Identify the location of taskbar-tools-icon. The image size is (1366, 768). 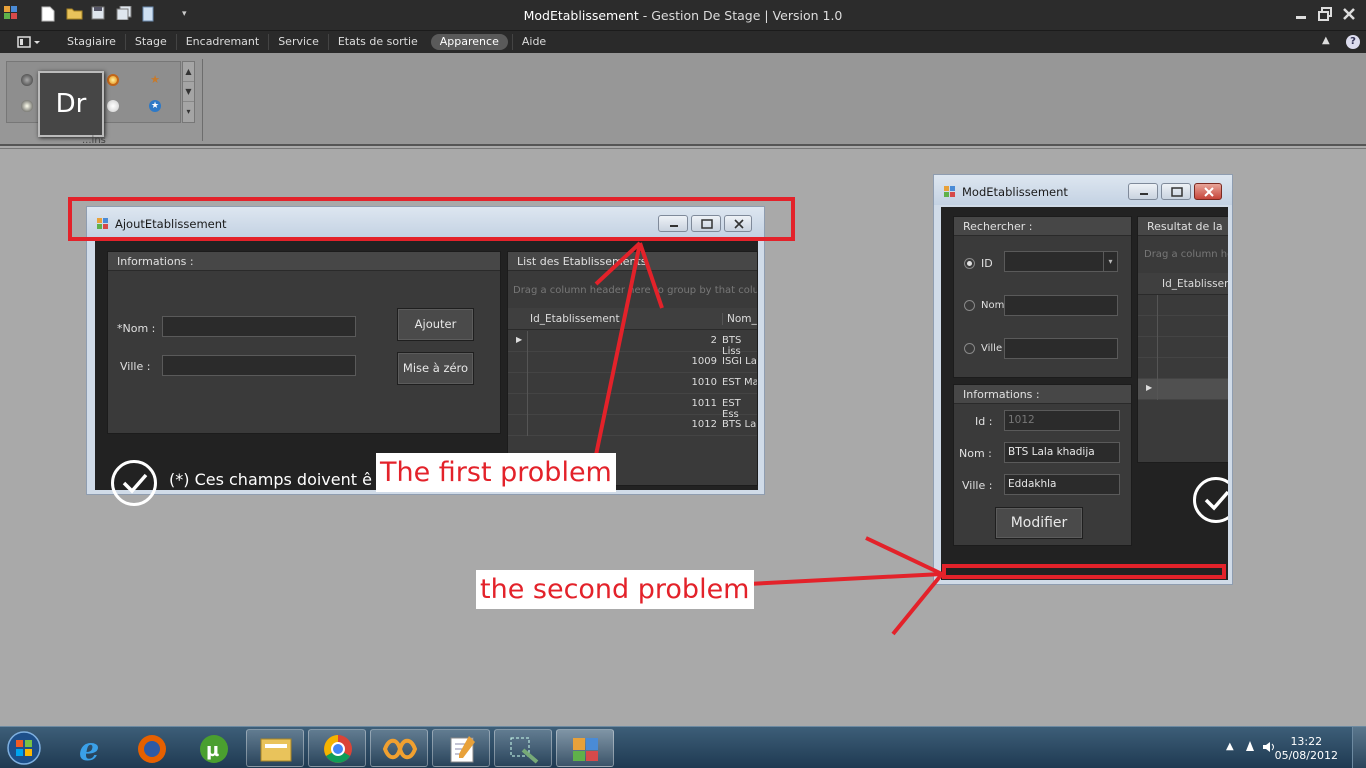
(523, 748).